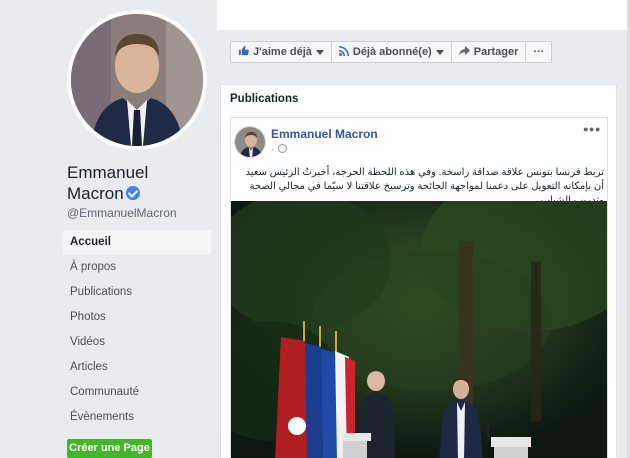  I want to click on nav-item-evenements: Évènements, so click(137, 417).